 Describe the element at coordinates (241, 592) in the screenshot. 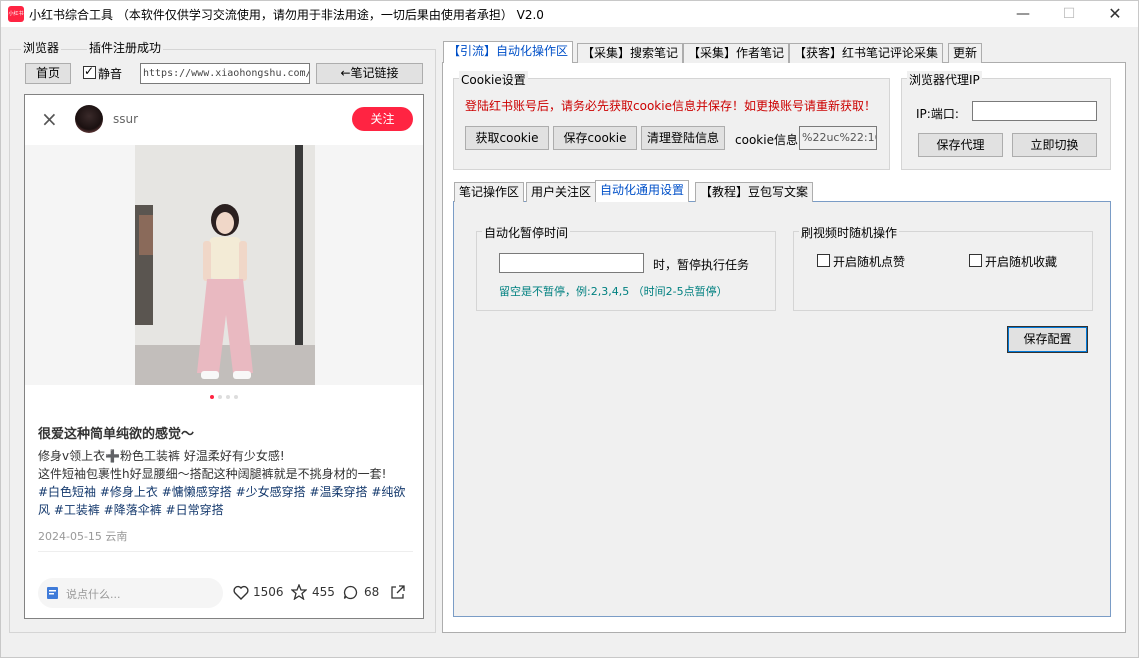

I see `heart-icon` at that location.